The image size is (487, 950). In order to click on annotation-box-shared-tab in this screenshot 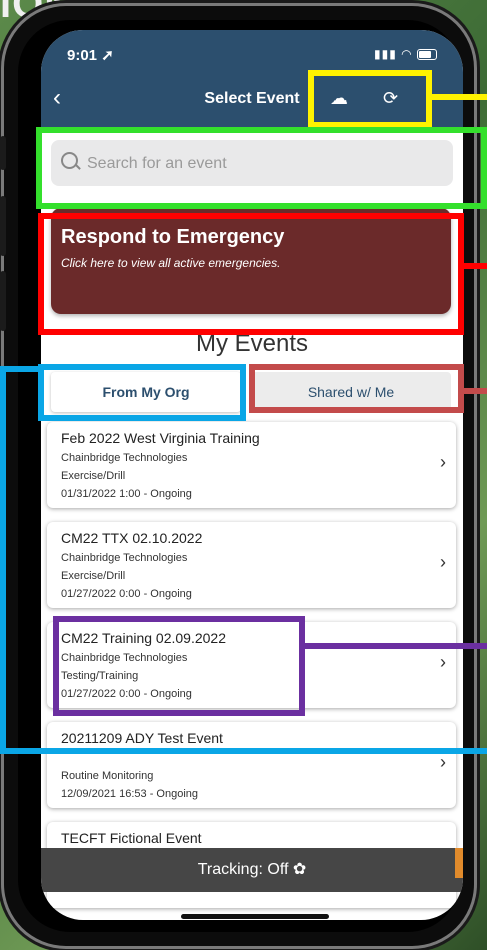, I will do `click(356, 388)`.